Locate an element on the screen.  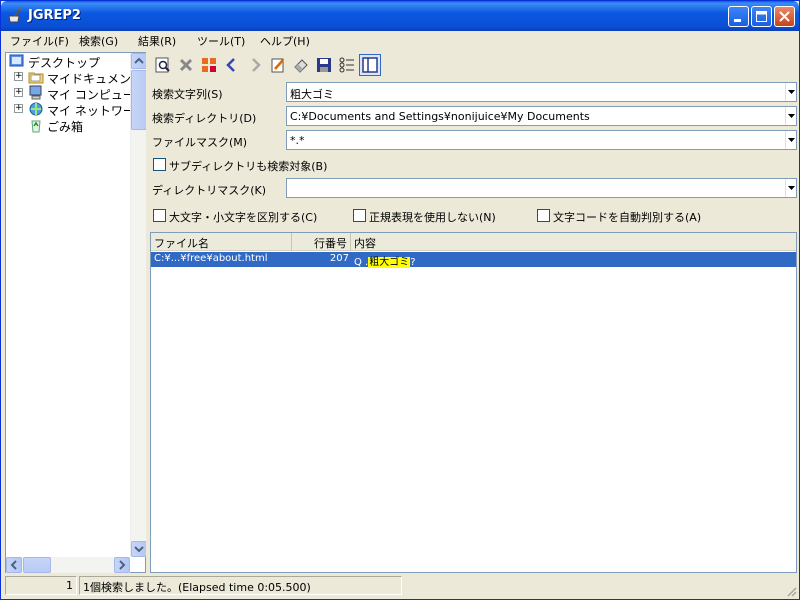
result-file: C:¥...¥free¥about.html is located at coordinates (211, 258).